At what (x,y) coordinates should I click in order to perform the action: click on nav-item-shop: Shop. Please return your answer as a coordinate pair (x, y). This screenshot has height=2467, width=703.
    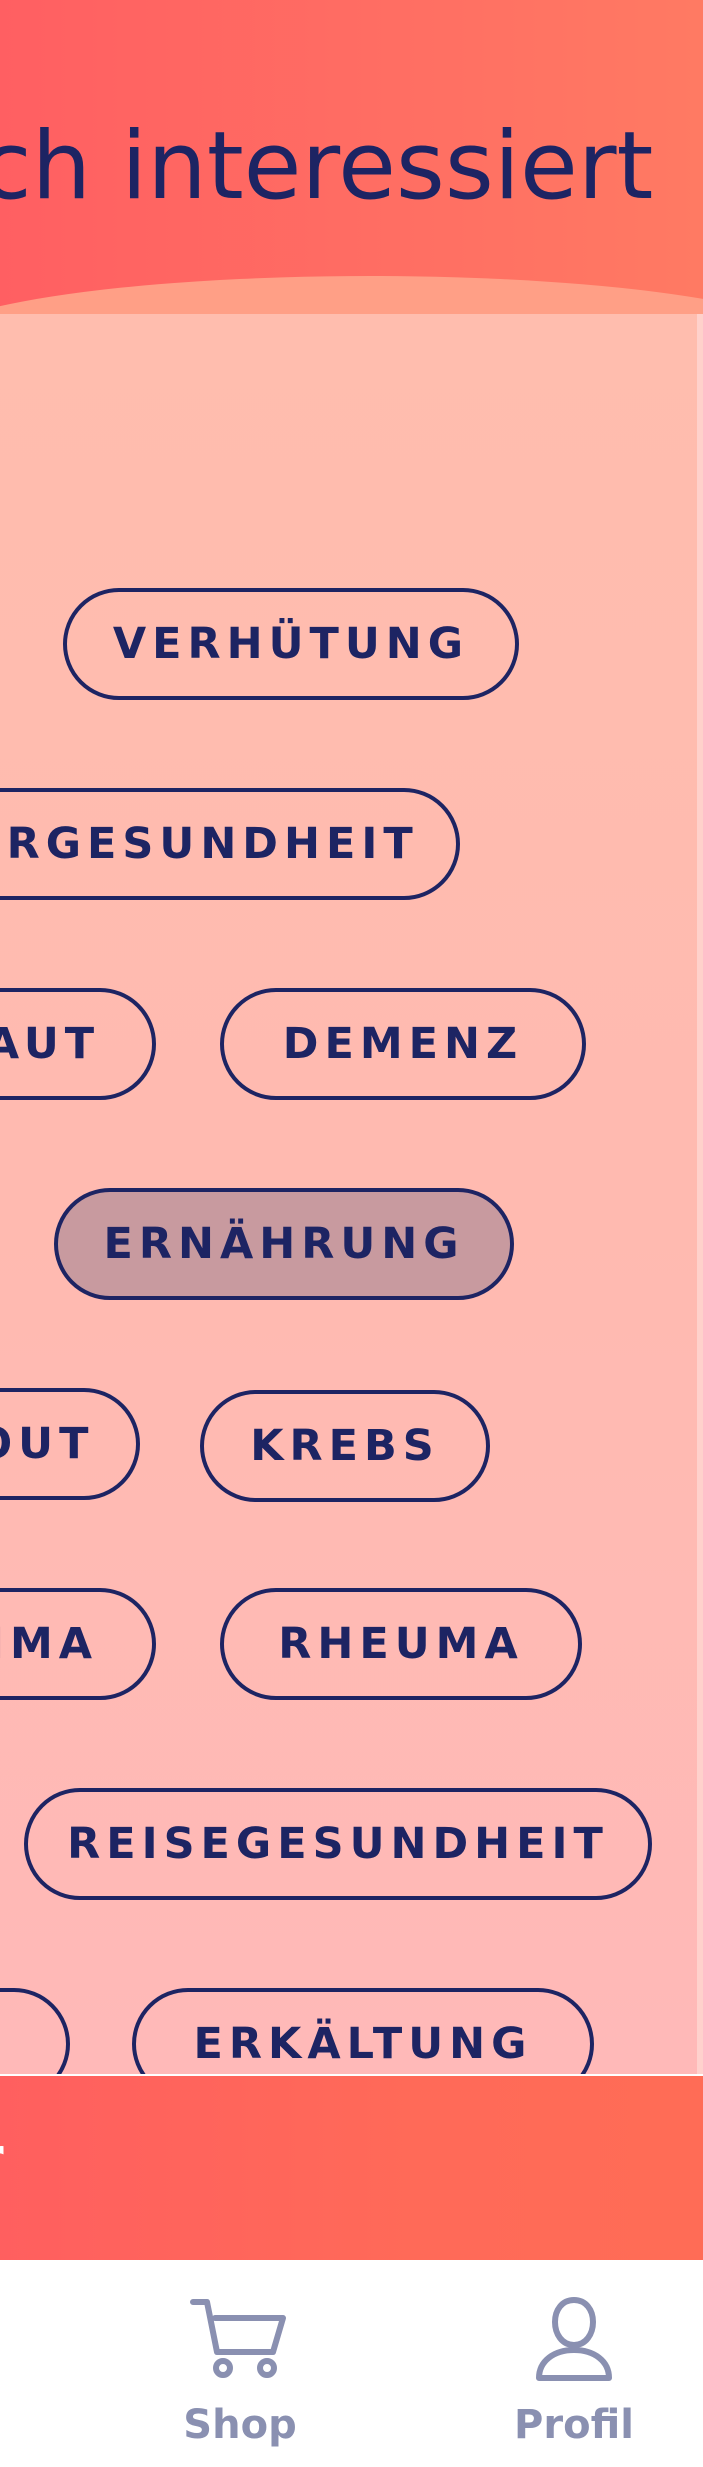
    Looking at the image, I should click on (240, 2363).